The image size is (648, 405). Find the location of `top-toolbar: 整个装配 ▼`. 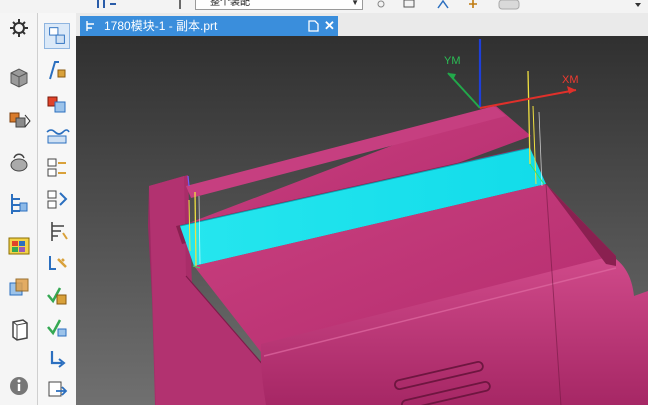

top-toolbar: 整个装配 ▼ is located at coordinates (324, 7).